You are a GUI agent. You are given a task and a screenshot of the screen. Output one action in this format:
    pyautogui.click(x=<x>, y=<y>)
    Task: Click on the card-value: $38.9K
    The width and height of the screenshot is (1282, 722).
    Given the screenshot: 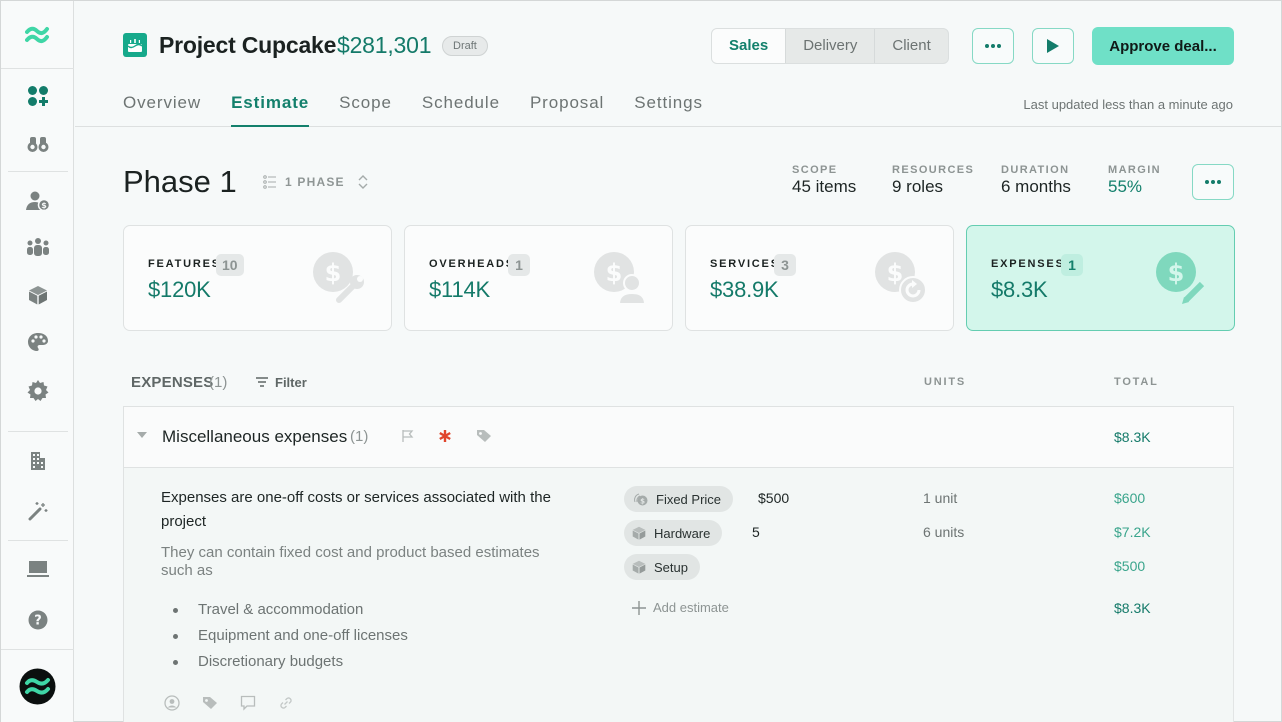 What is the action you would take?
    pyautogui.click(x=744, y=289)
    